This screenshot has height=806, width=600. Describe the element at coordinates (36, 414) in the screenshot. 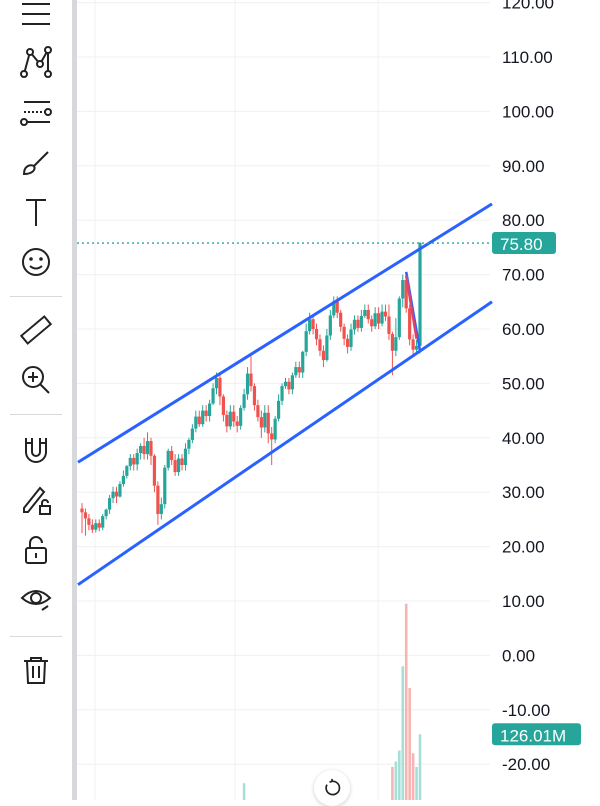

I see `toolbar-divider` at that location.